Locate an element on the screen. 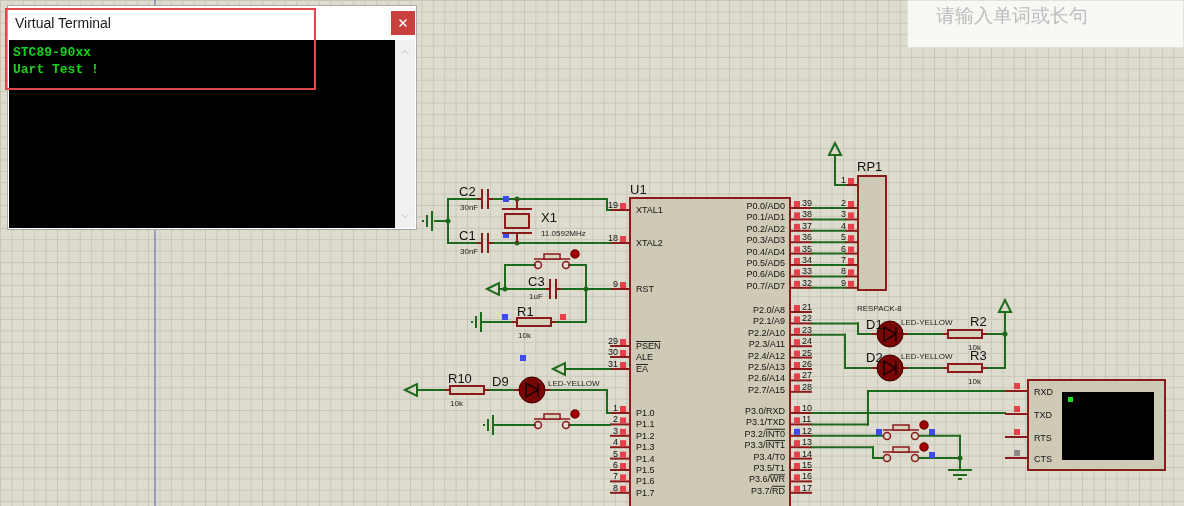  pin-label: P1.1 is located at coordinates (645, 424).